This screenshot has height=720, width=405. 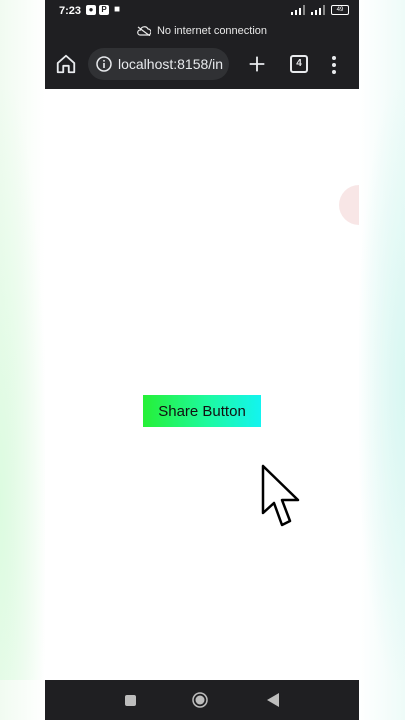 I want to click on p-app-icon: P, so click(x=104, y=10).